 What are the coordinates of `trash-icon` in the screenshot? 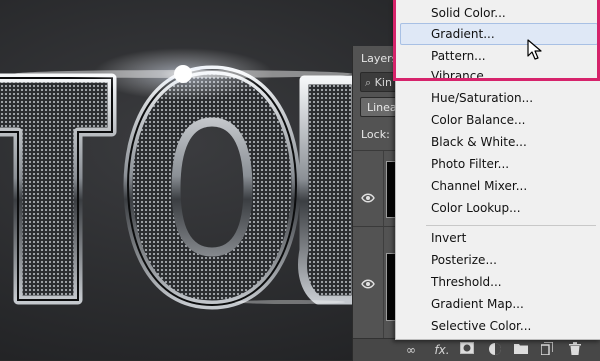 It's located at (575, 350).